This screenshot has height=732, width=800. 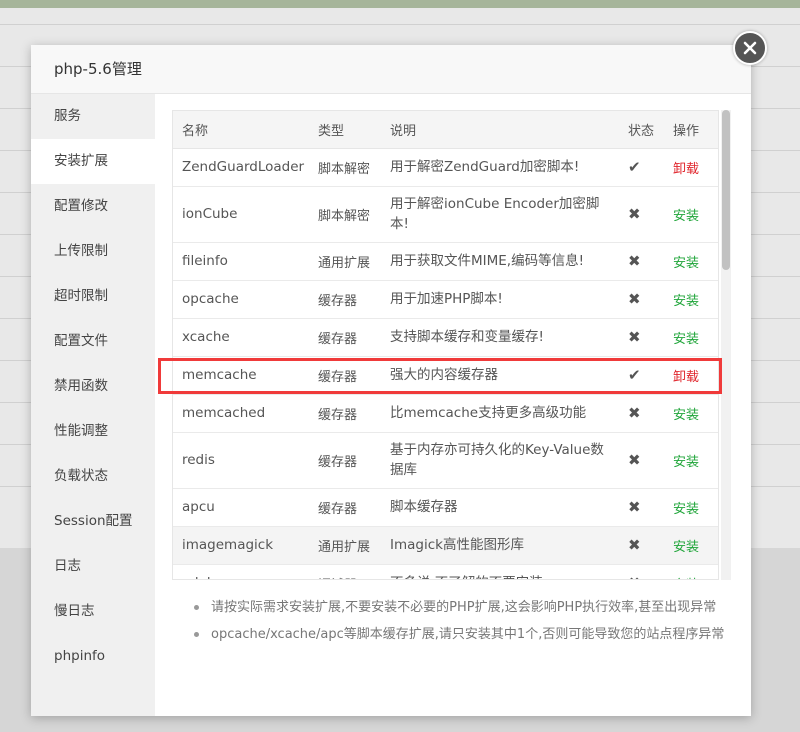 I want to click on background-divider, so click(x=400, y=24).